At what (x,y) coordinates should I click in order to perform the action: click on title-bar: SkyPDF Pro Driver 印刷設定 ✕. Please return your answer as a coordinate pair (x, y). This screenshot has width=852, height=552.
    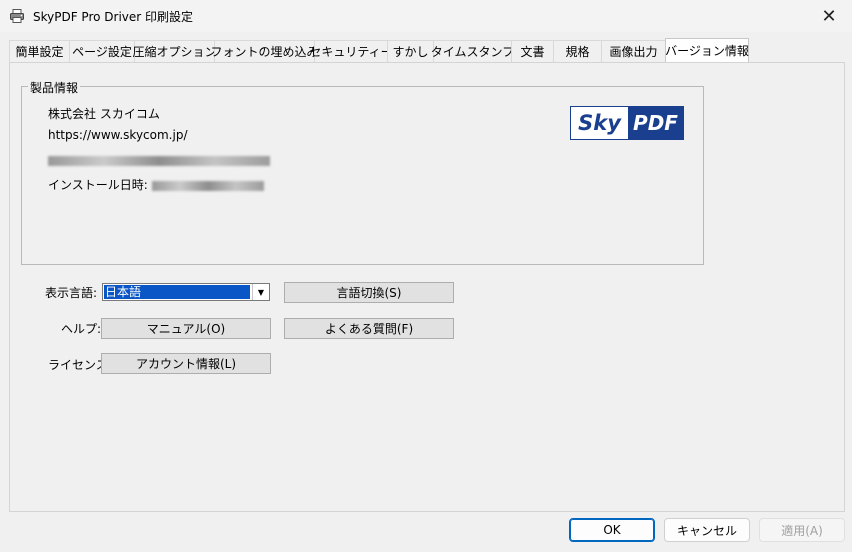
    Looking at the image, I should click on (426, 16).